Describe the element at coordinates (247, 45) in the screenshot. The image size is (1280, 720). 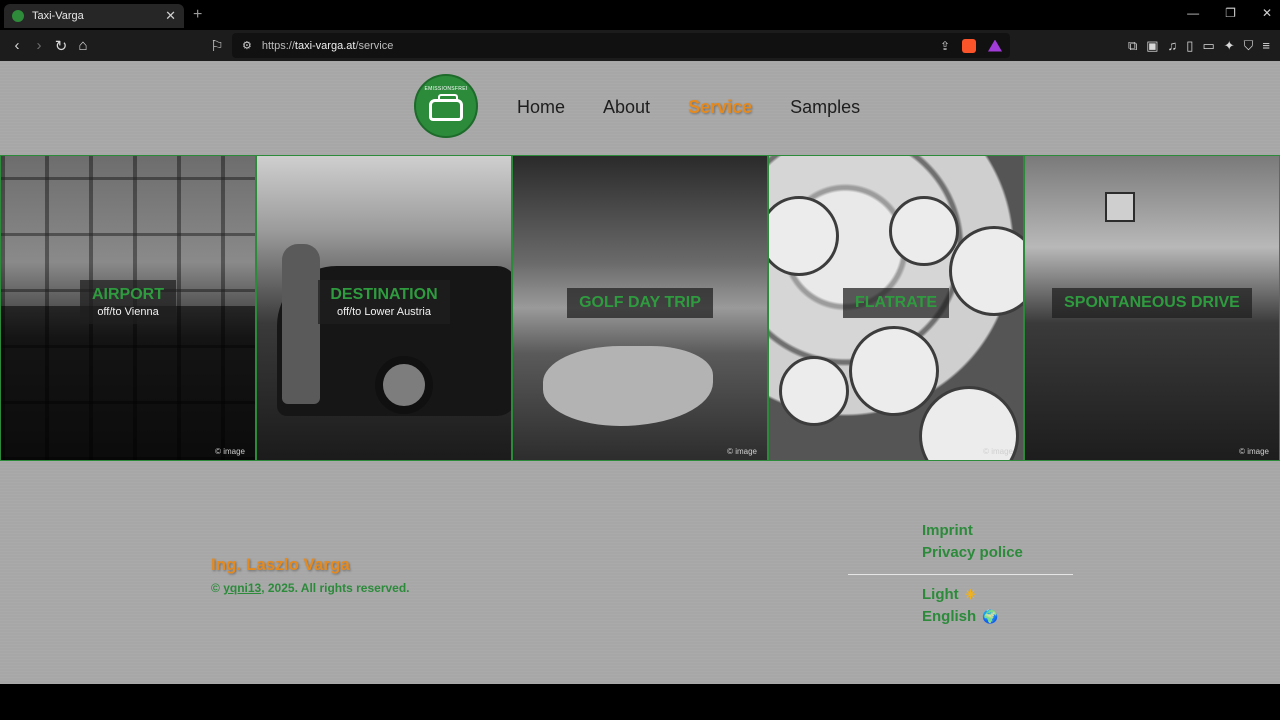
I see `site-settings-icon: ⚙` at that location.